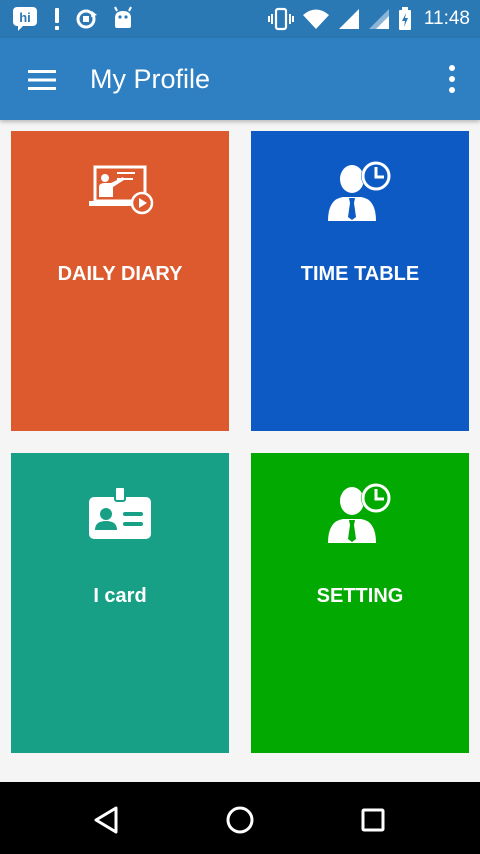  I want to click on battery-charging-icon, so click(404, 18).